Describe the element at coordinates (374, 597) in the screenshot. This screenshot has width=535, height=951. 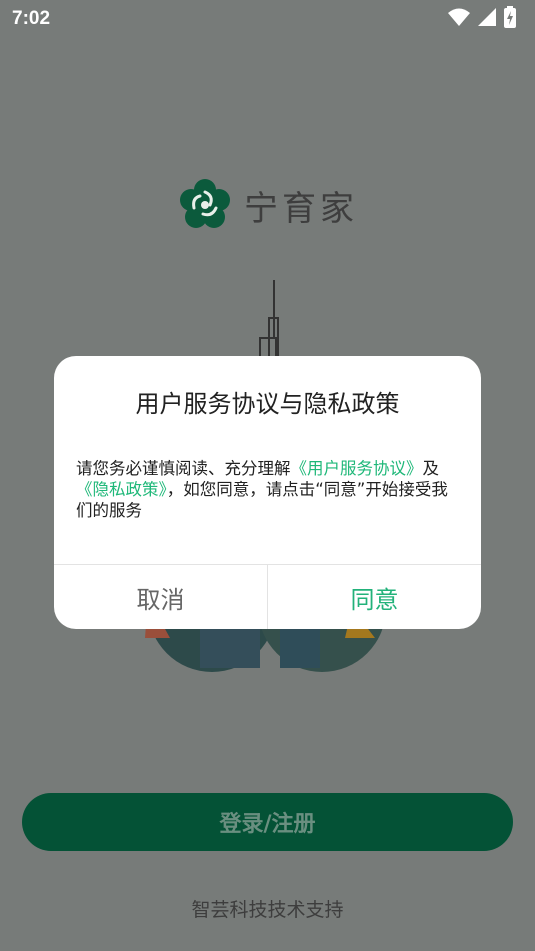
I see `agree-button: 同意` at that location.